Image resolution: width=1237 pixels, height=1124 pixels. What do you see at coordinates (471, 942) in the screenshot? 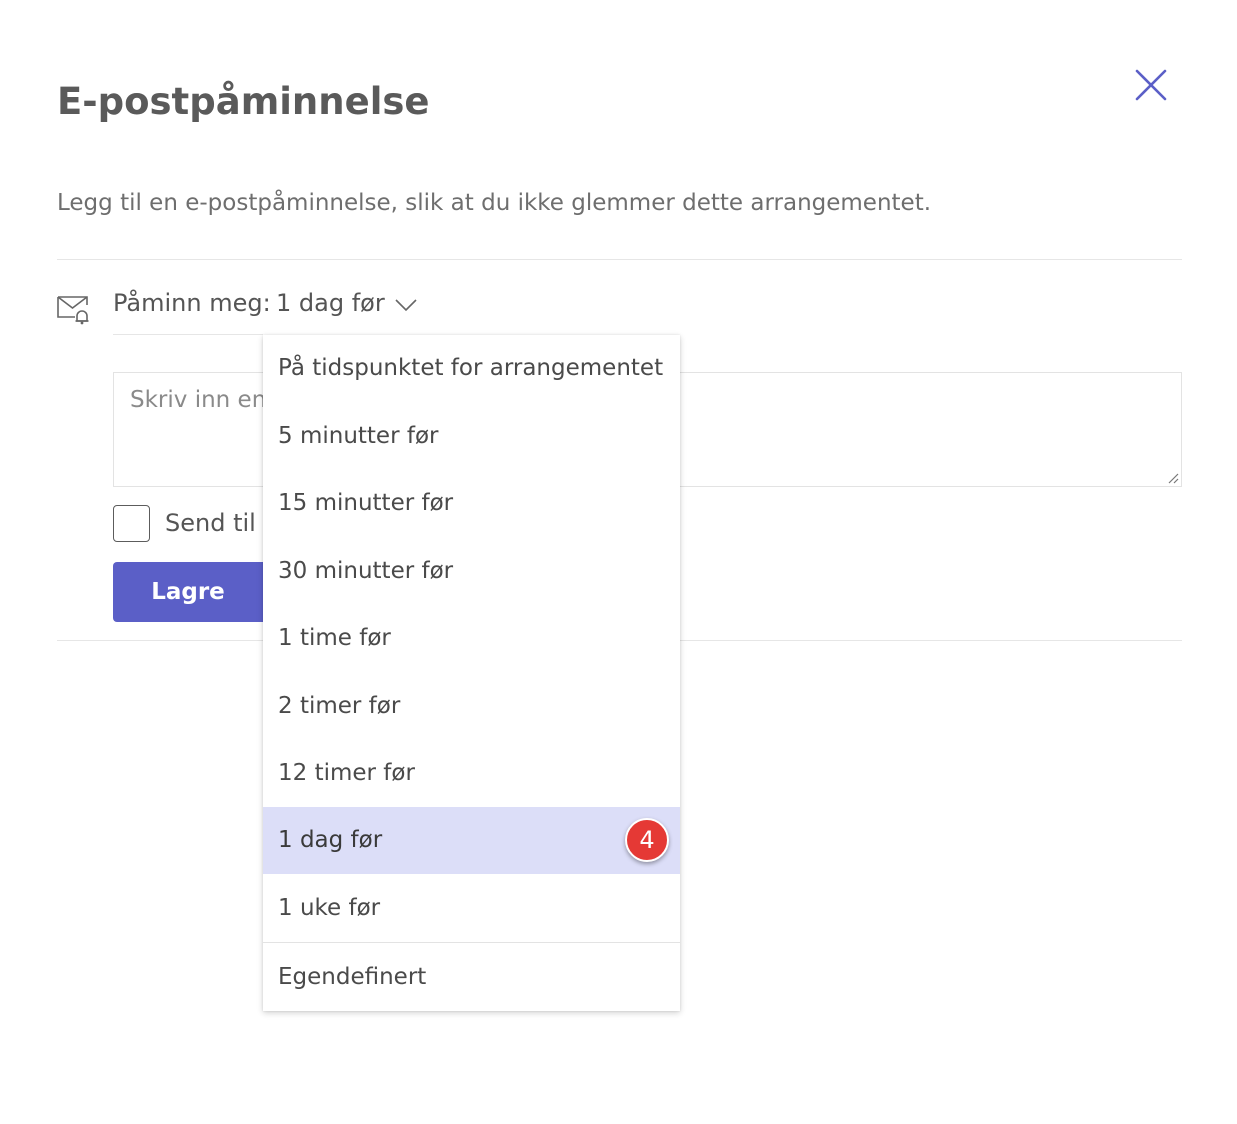
I see `dropdown-separator` at bounding box center [471, 942].